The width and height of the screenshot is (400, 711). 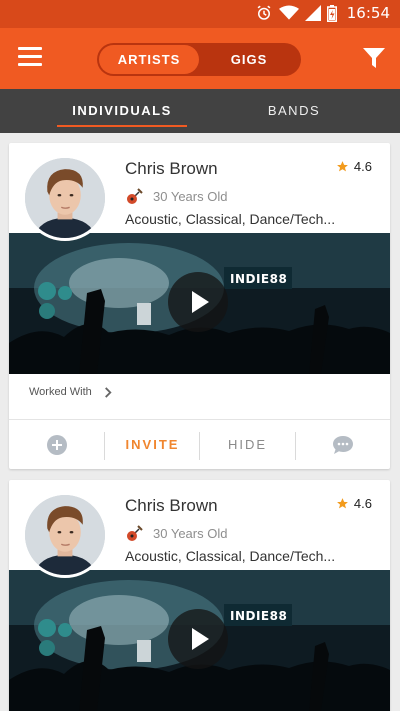 What do you see at coordinates (368, 13) in the screenshot?
I see `clock: 16:54` at bounding box center [368, 13].